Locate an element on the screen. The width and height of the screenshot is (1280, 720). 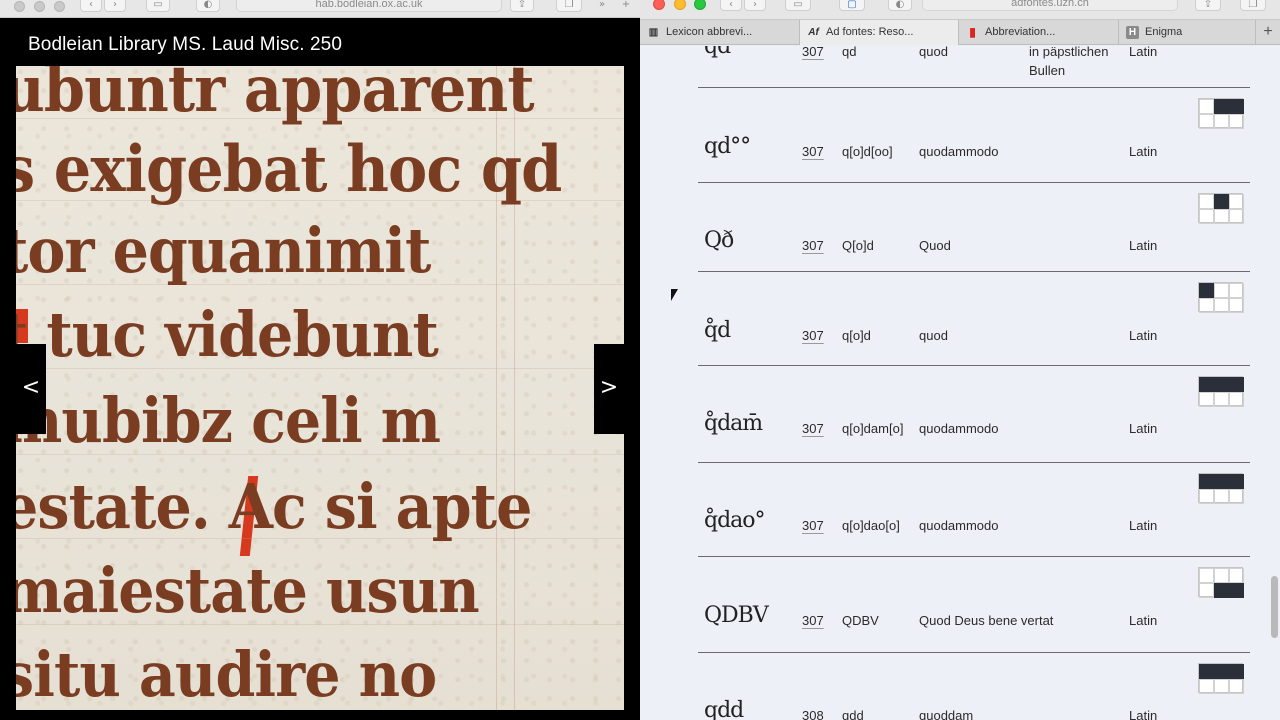
manuscript-line: estate. Ac si apte is located at coordinates (274, 506).